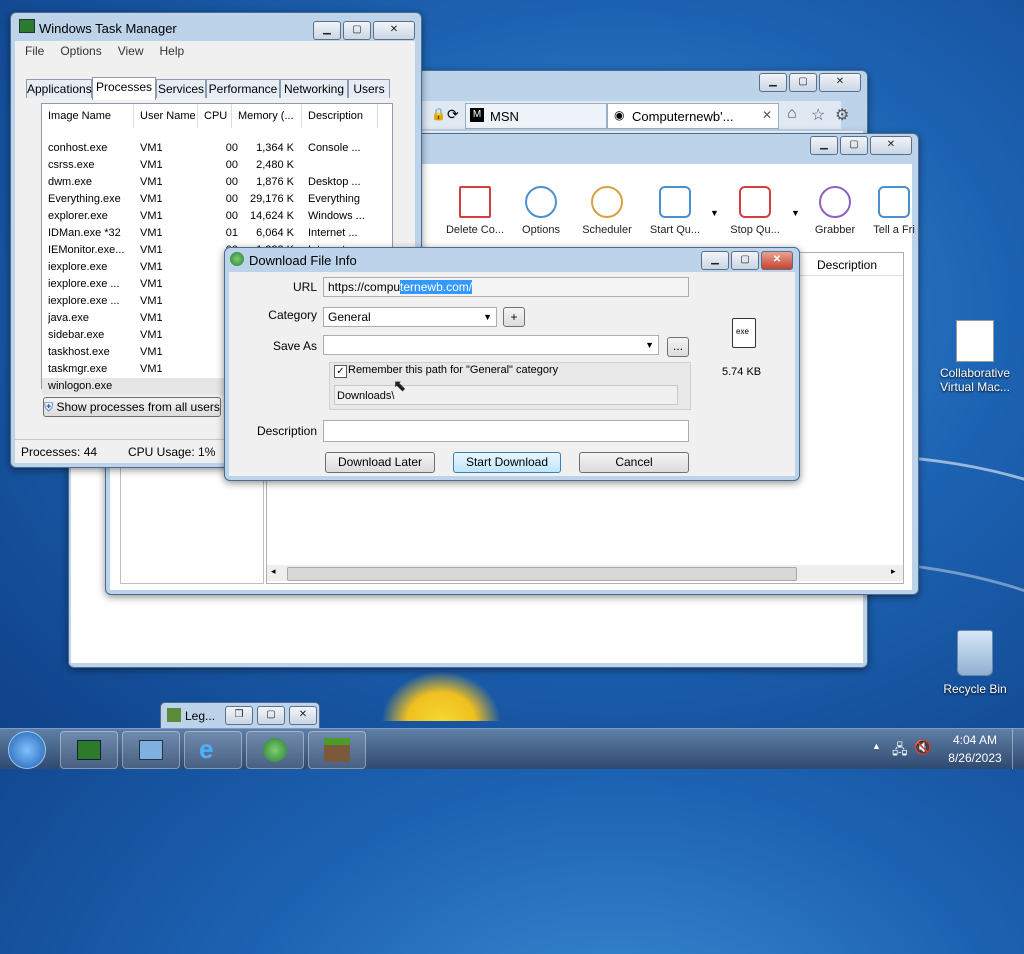 This screenshot has height=954, width=1024. I want to click on toolbar-grabber: Grabber, so click(835, 211).